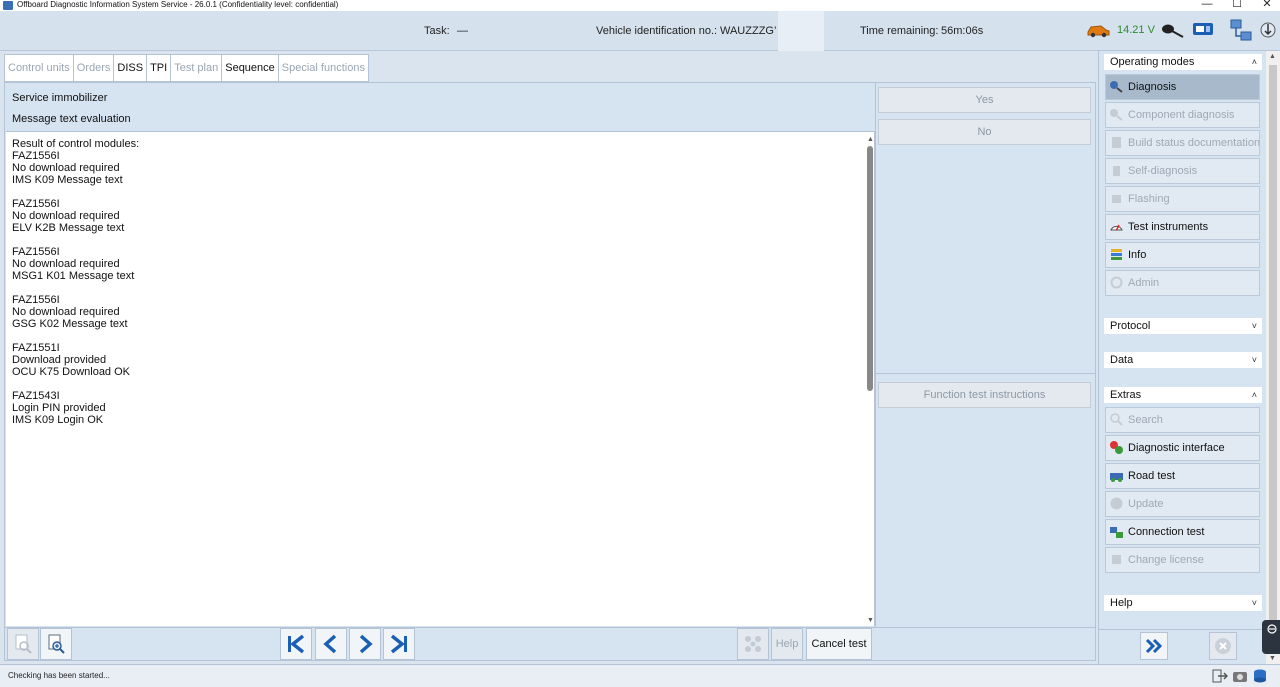 The image size is (1280, 687). What do you see at coordinates (1254, 395) in the screenshot?
I see `collapse-chevron-icon: ˄` at bounding box center [1254, 395].